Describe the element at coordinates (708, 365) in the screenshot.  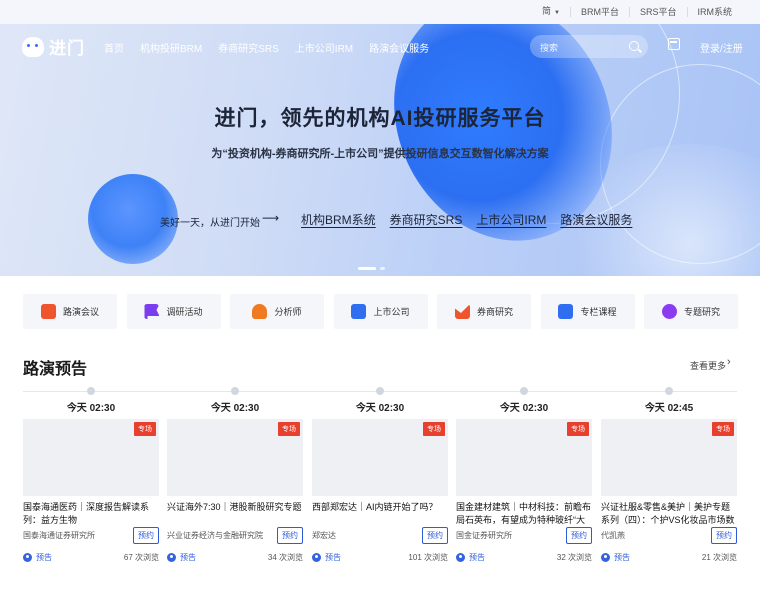
I see `view-more-link: 查看更多` at that location.